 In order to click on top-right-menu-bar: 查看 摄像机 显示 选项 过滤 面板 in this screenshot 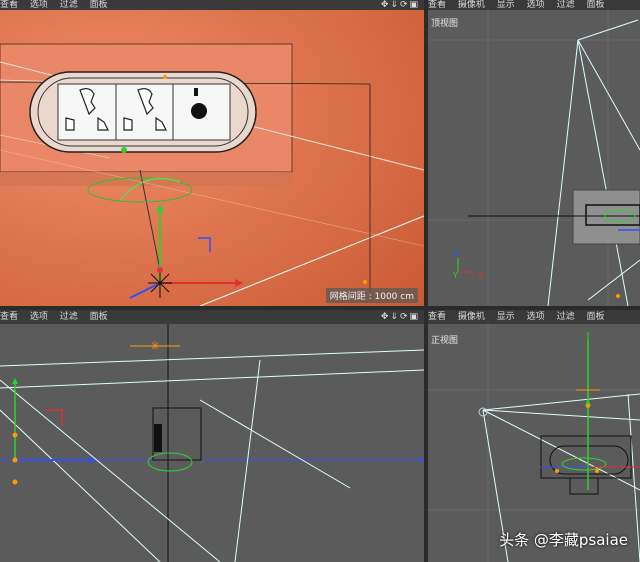, I will do `click(534, 5)`.